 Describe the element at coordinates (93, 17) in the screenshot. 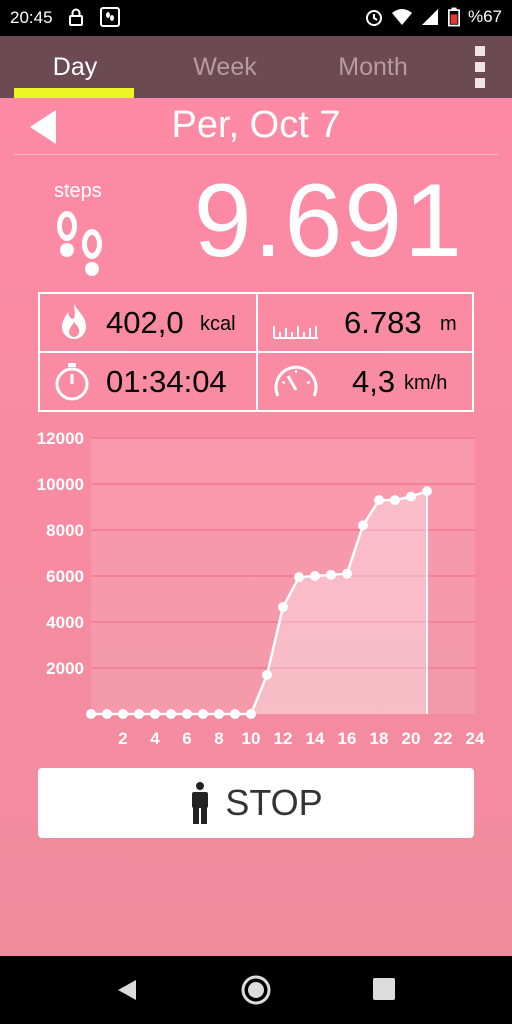

I see `status-notifications` at that location.